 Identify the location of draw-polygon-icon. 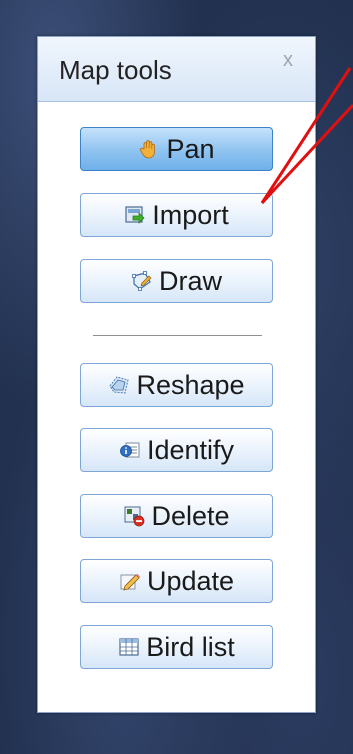
(142, 281).